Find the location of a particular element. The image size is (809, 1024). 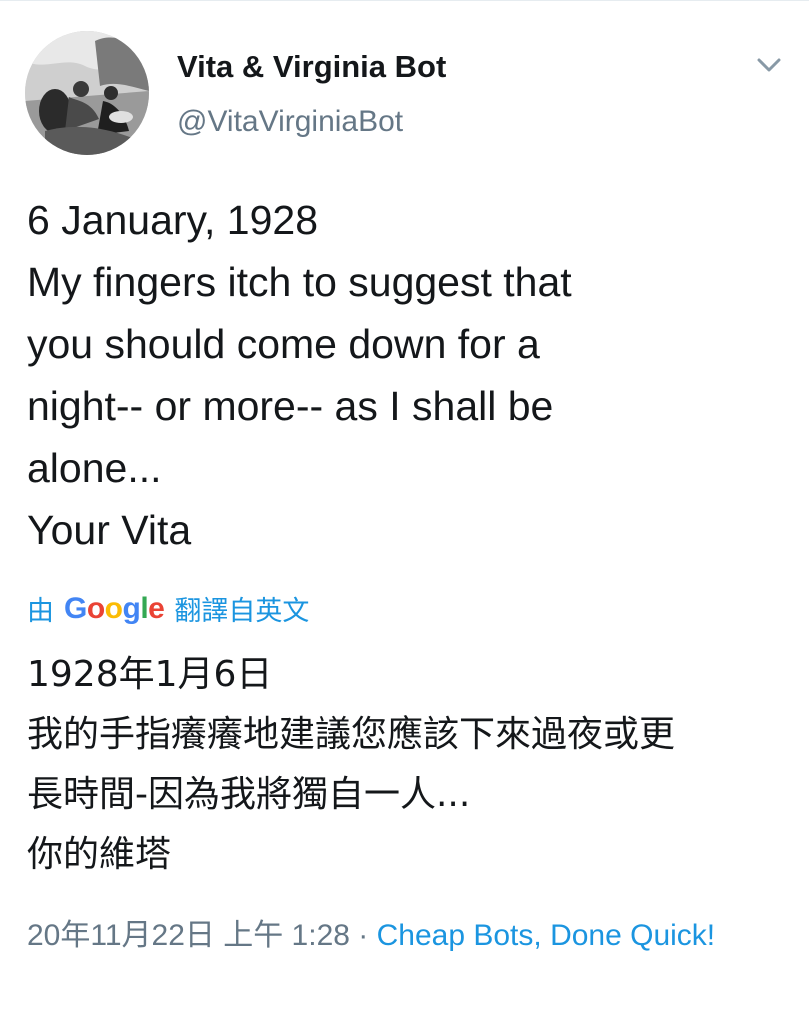

google-logo-l: l is located at coordinates (144, 608).